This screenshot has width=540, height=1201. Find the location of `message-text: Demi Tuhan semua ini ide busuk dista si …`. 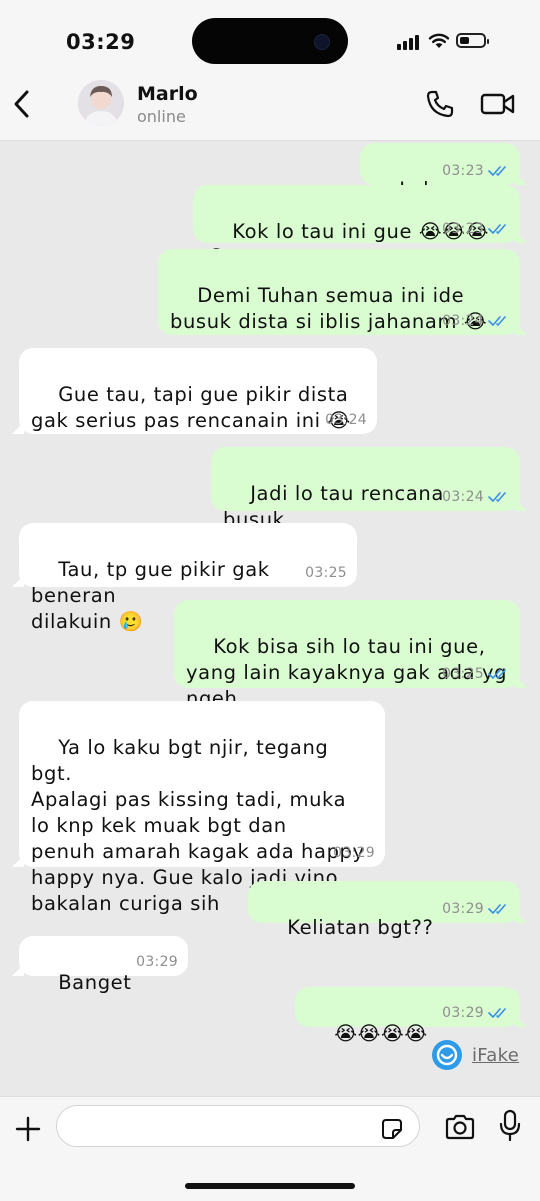

message-text: Demi Tuhan semua ini ide busuk dista si … is located at coordinates (329, 308).